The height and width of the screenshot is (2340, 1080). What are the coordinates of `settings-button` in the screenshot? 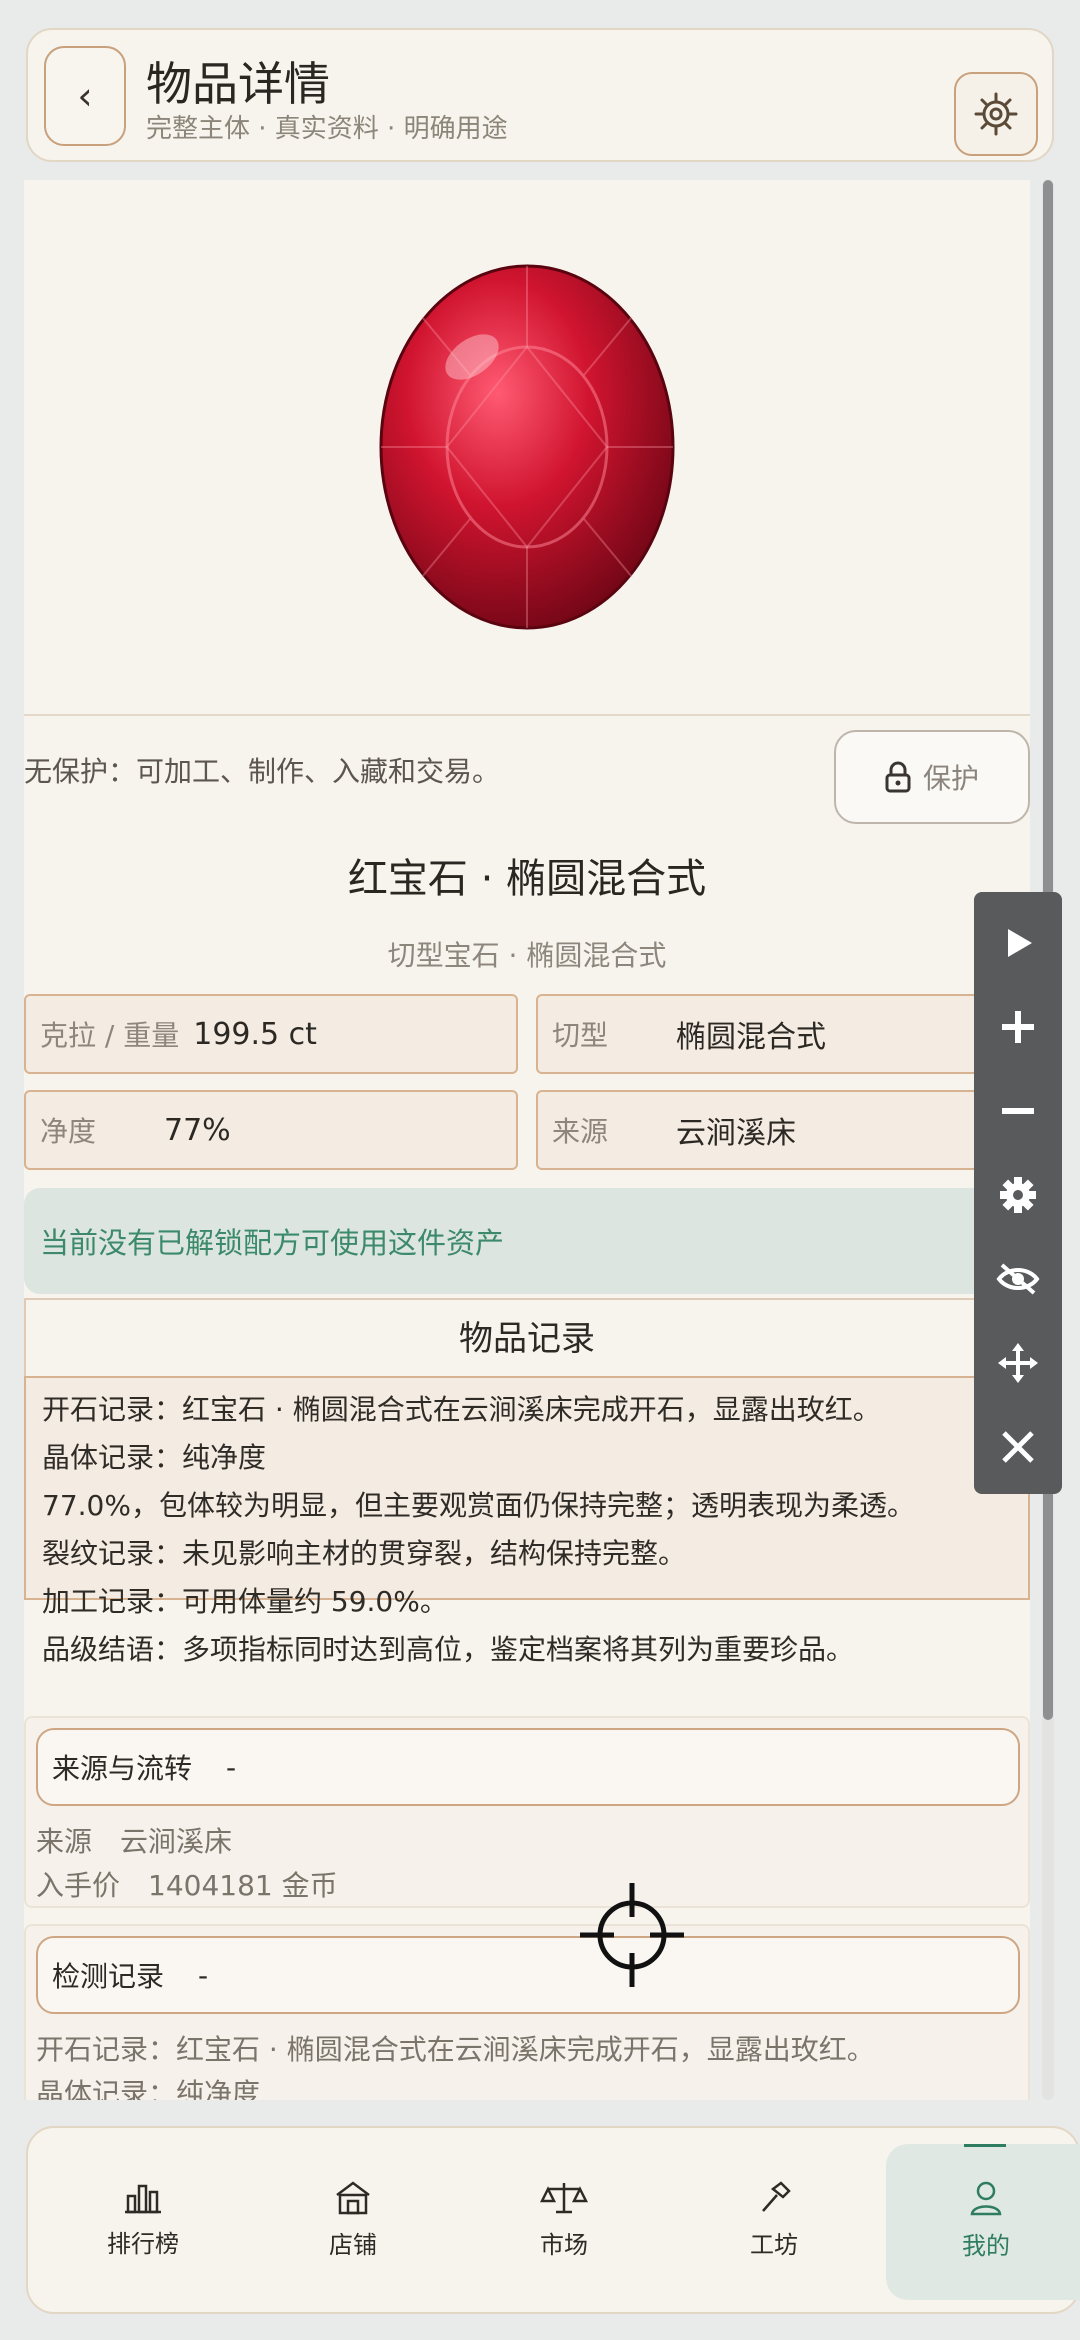 It's located at (996, 114).